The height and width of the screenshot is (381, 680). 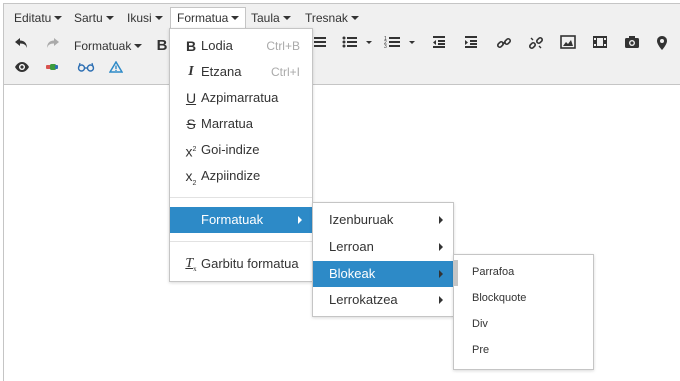 I want to click on menu-item-italic: I Etzana Ctrl+I, so click(x=241, y=72).